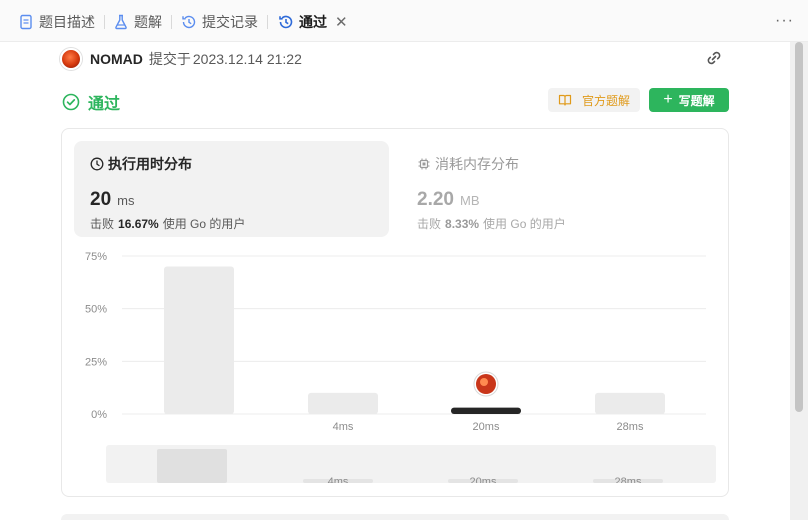  Describe the element at coordinates (486, 410) in the screenshot. I see `bar-current` at that location.